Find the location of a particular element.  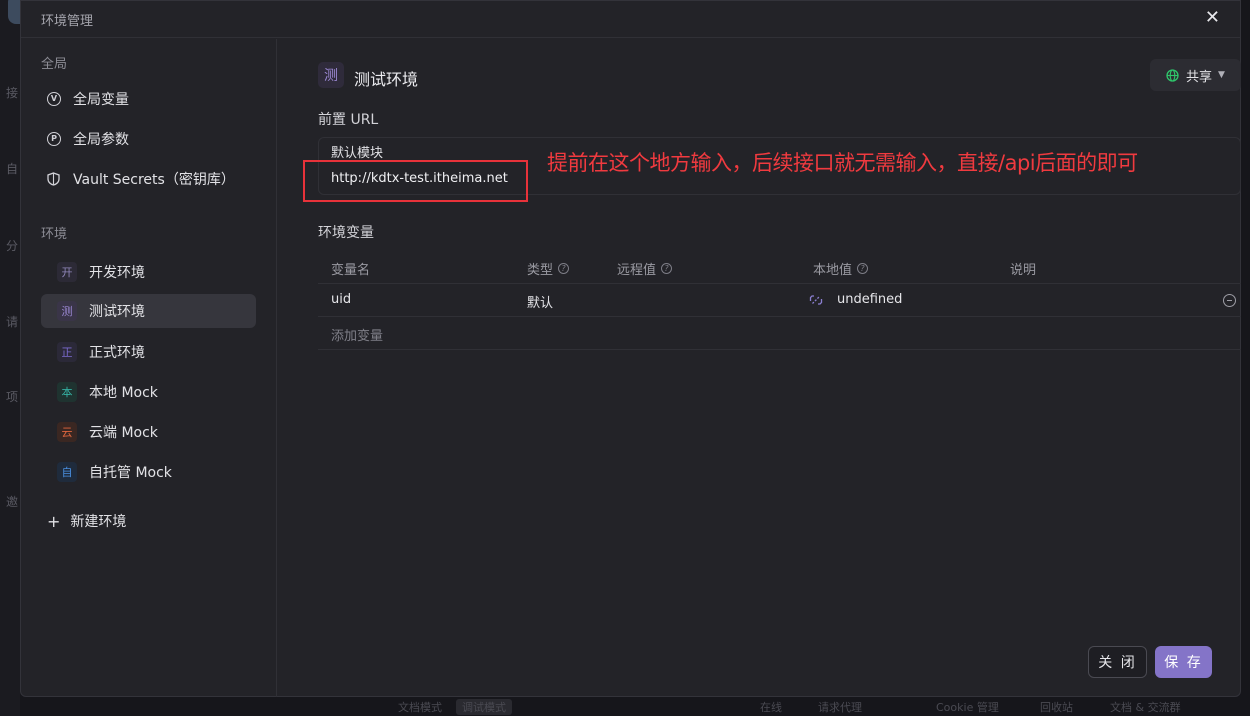

bg-nav-letter: 接 is located at coordinates (12, 93).